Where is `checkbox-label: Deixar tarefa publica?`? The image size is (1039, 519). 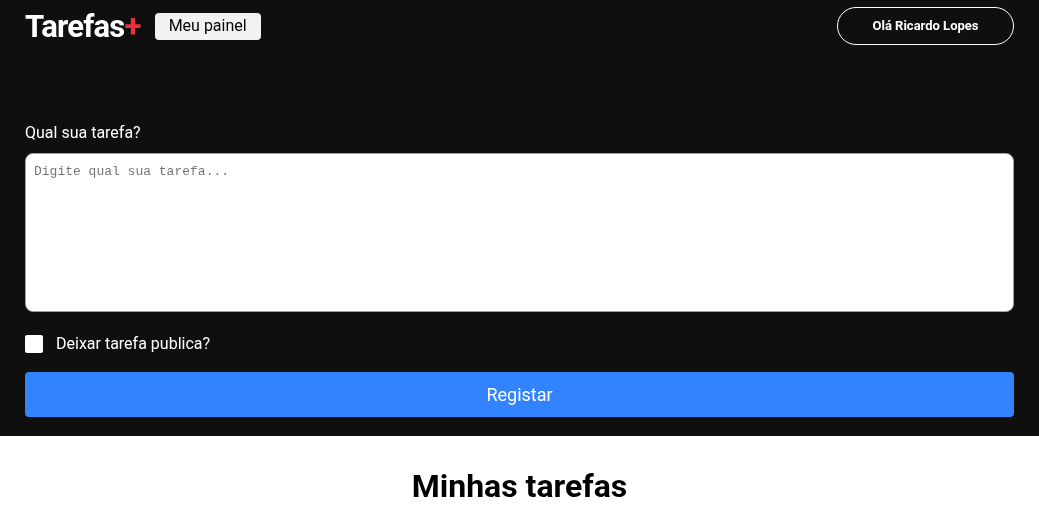 checkbox-label: Deixar tarefa publica? is located at coordinates (133, 344).